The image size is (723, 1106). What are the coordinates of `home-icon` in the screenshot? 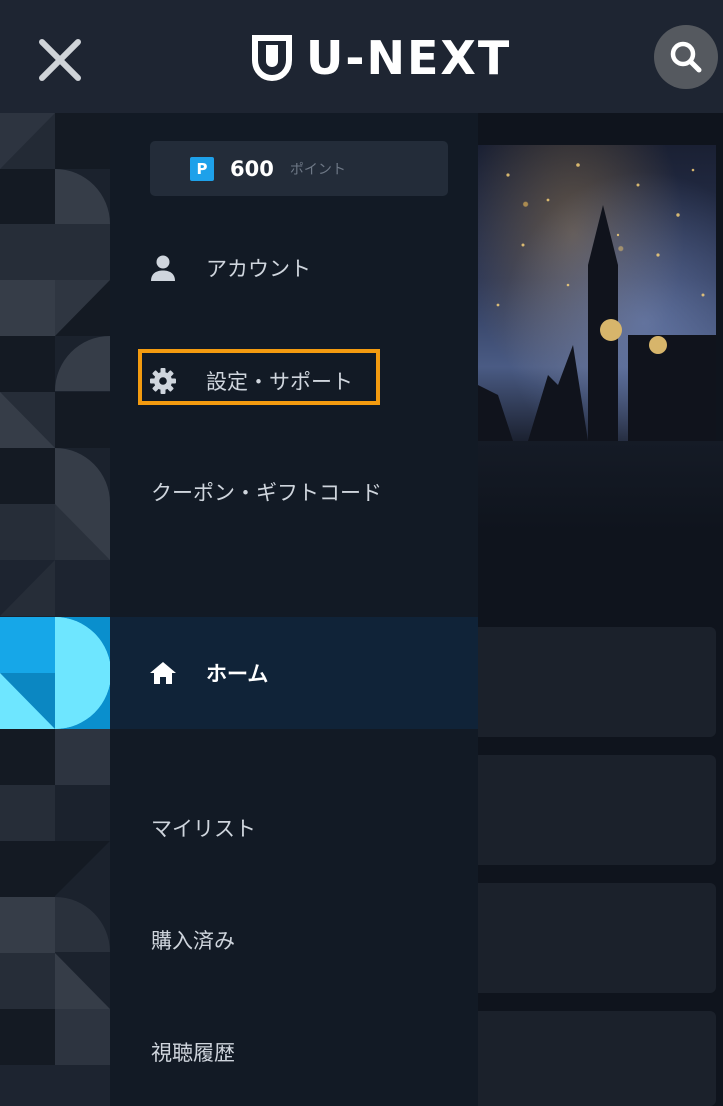 It's located at (163, 673).